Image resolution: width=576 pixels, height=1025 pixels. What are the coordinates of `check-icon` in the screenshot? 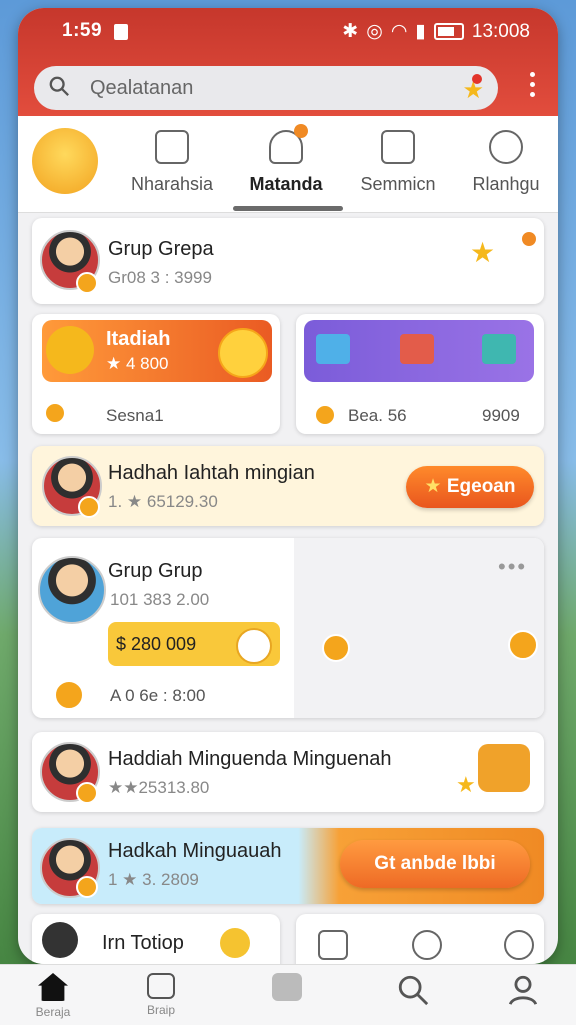 It's located at (427, 945).